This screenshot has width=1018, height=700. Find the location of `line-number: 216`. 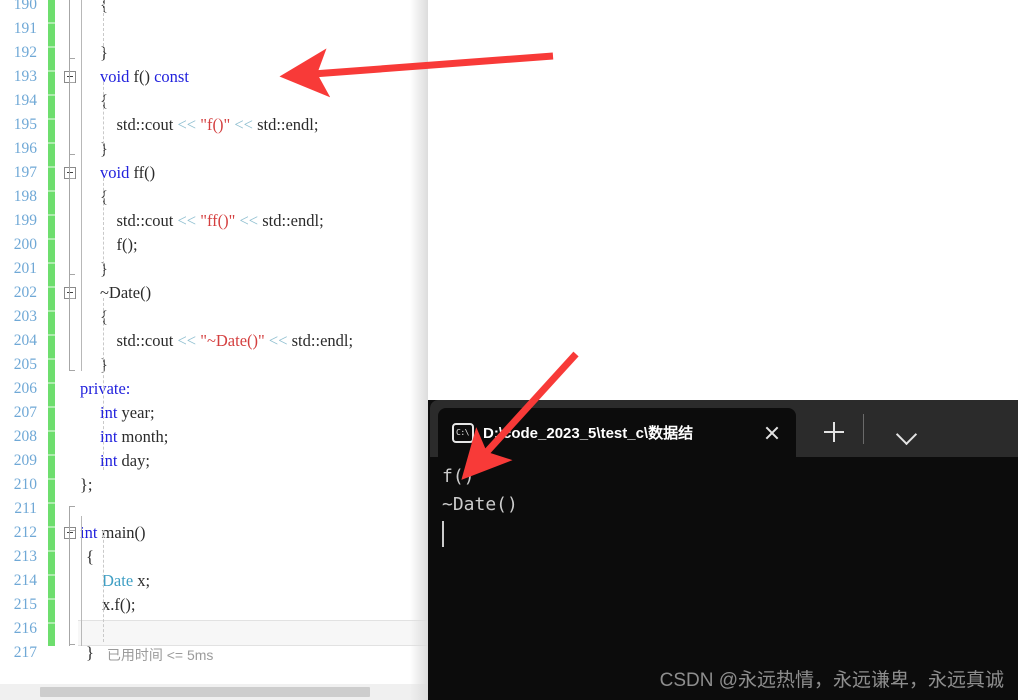

line-number: 216 is located at coordinates (25, 628).